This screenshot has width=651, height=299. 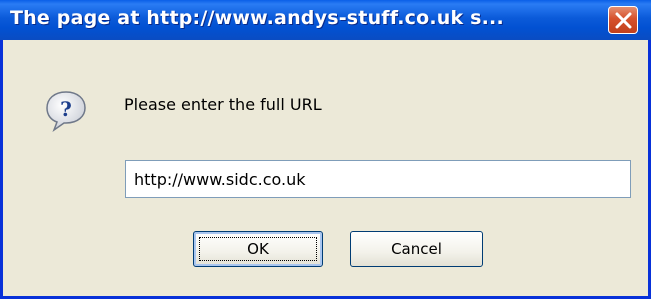 I want to click on question-icon: ?, so click(x=66, y=111).